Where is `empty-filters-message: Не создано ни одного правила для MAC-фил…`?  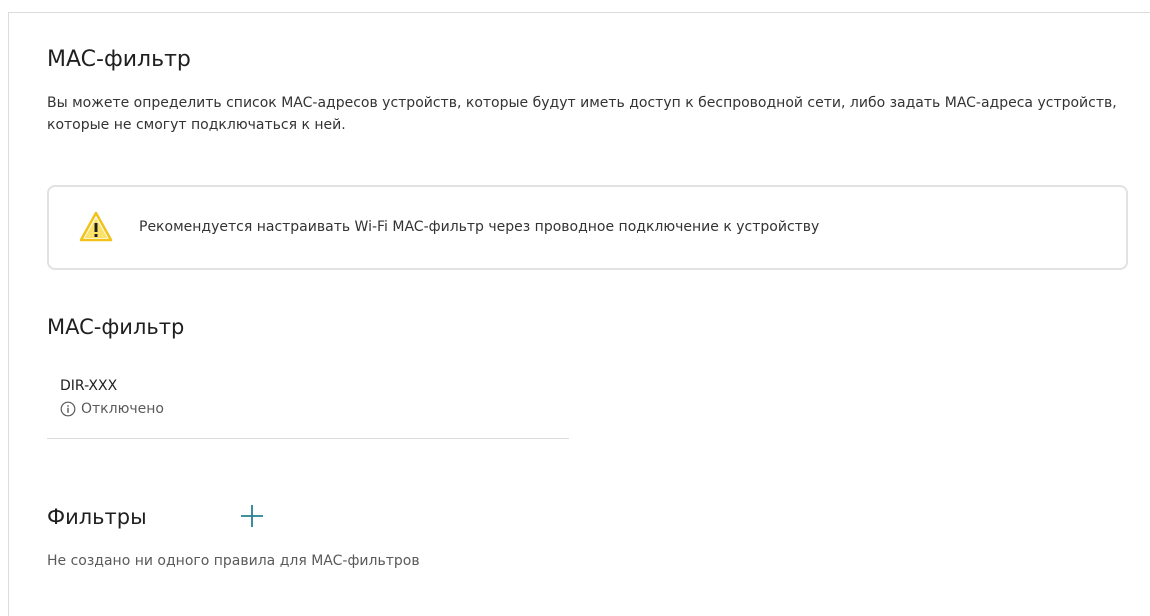
empty-filters-message: Не создано ни одного правила для MAC-фил… is located at coordinates (233, 561).